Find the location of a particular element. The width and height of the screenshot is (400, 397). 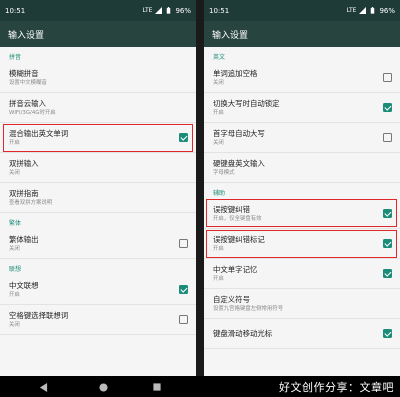

setting-subtitle: 设置九宫格键盘左侧常用符号 is located at coordinates (248, 308).